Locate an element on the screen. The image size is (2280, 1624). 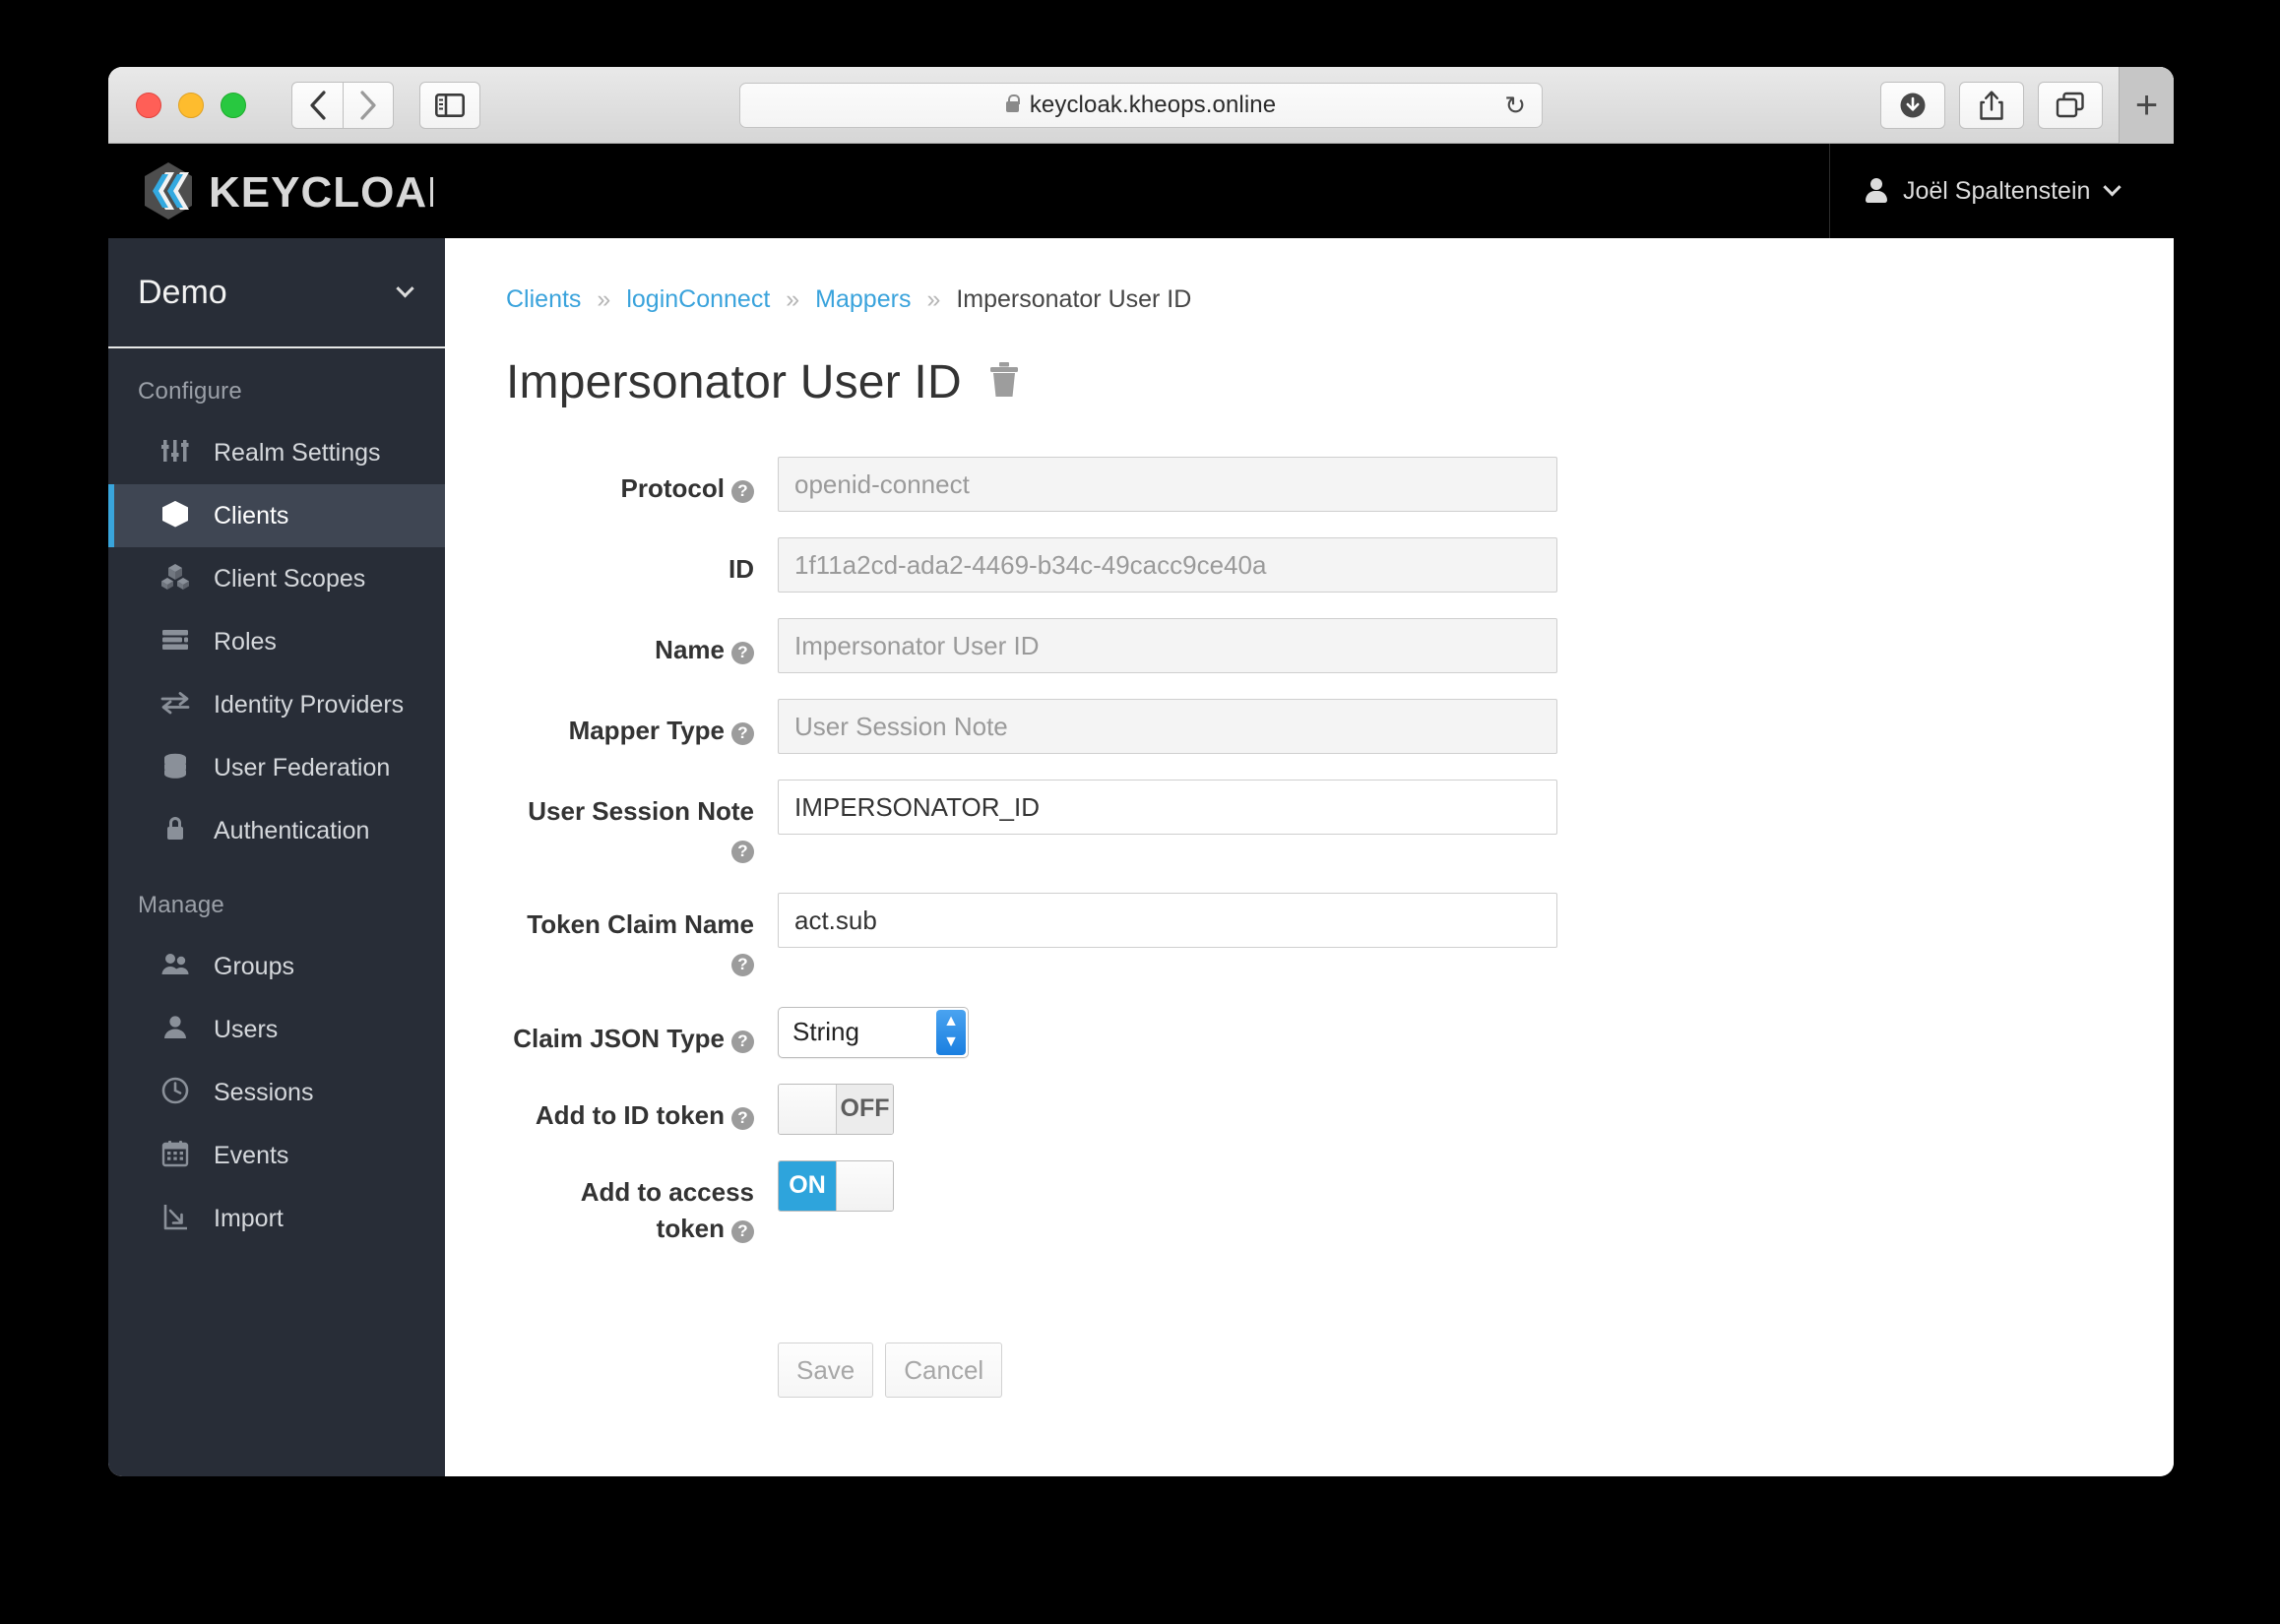
breadcrumb-loginconnect: loginConnect is located at coordinates (698, 299).